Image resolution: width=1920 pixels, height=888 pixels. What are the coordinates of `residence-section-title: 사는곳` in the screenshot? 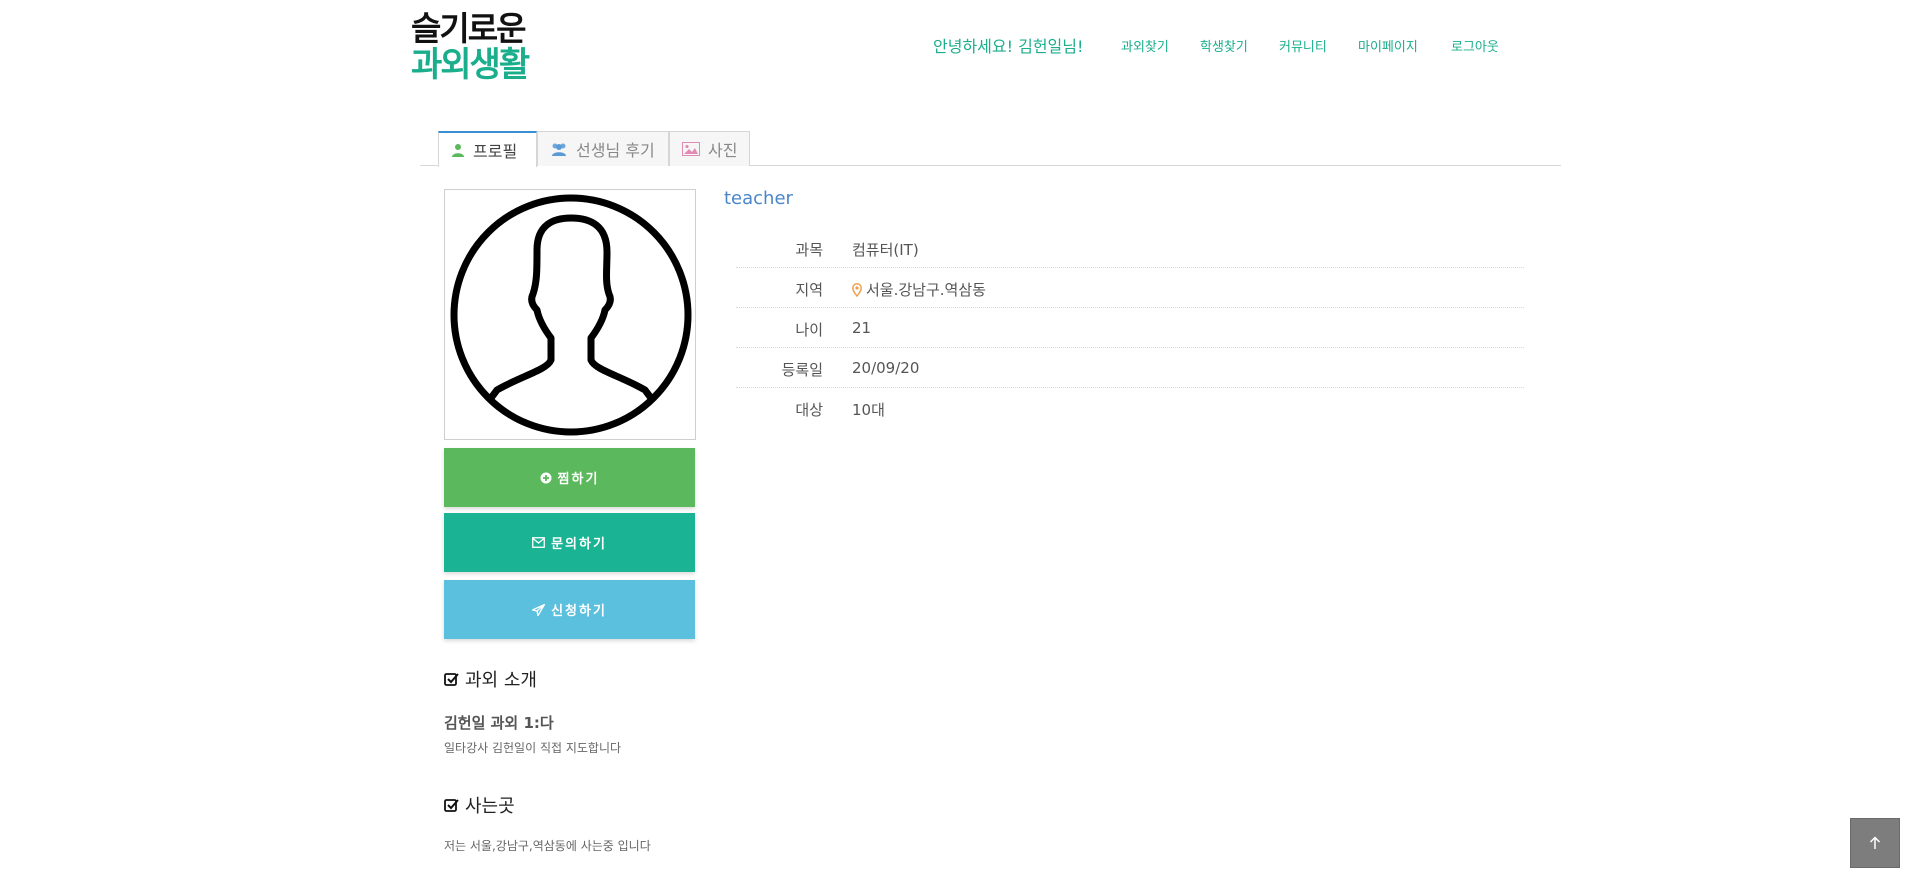 It's located at (479, 805).